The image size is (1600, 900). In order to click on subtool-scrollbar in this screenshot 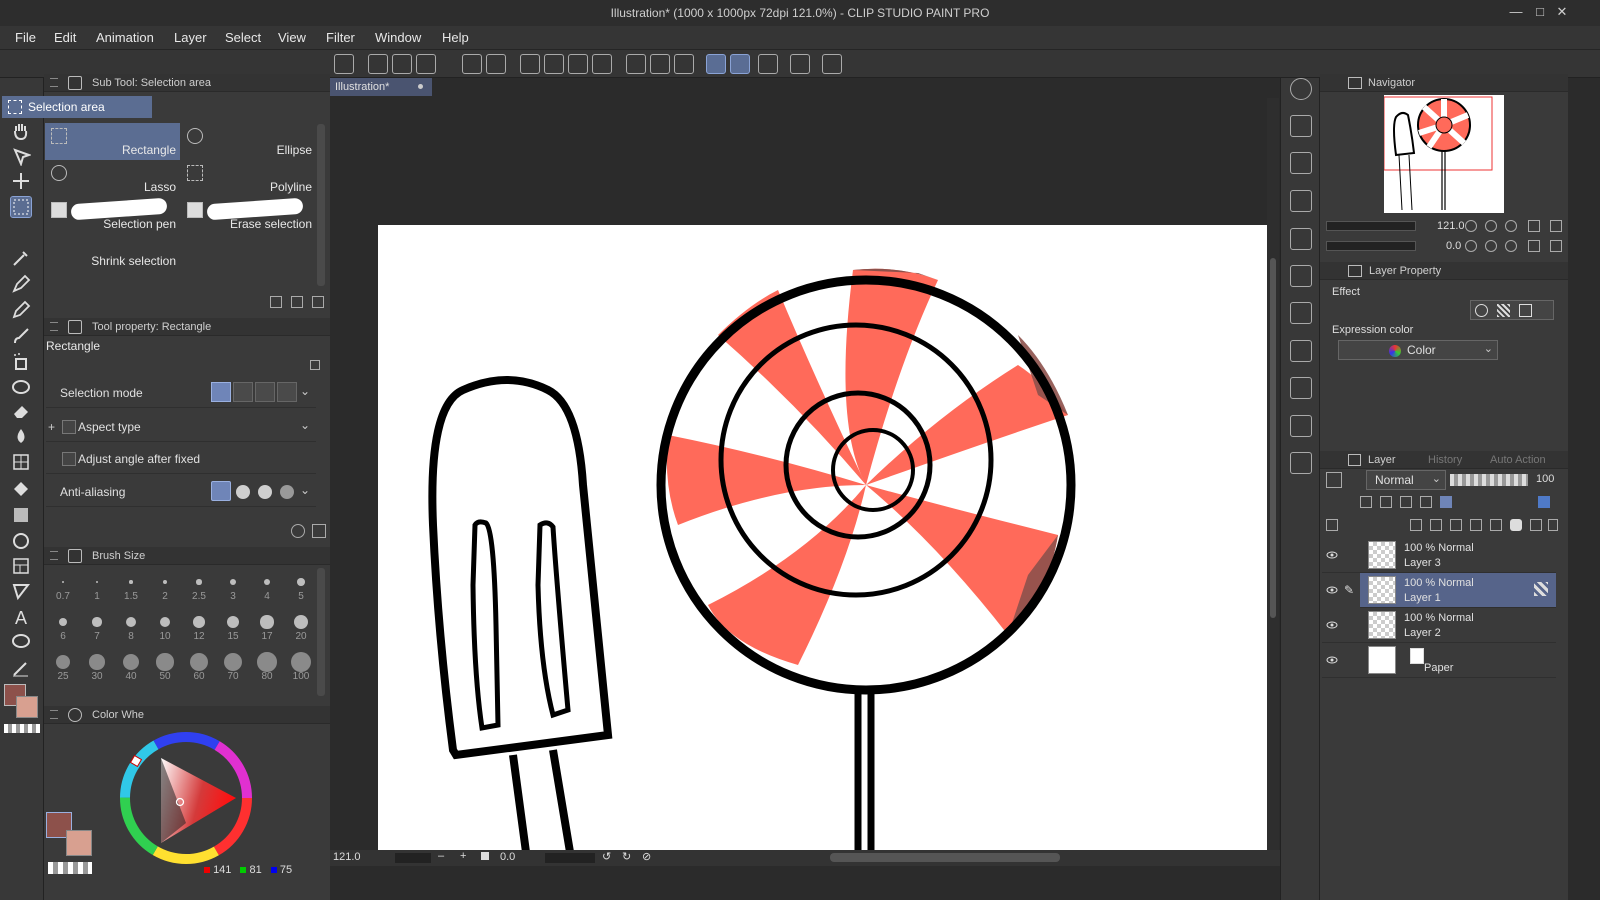, I will do `click(321, 205)`.